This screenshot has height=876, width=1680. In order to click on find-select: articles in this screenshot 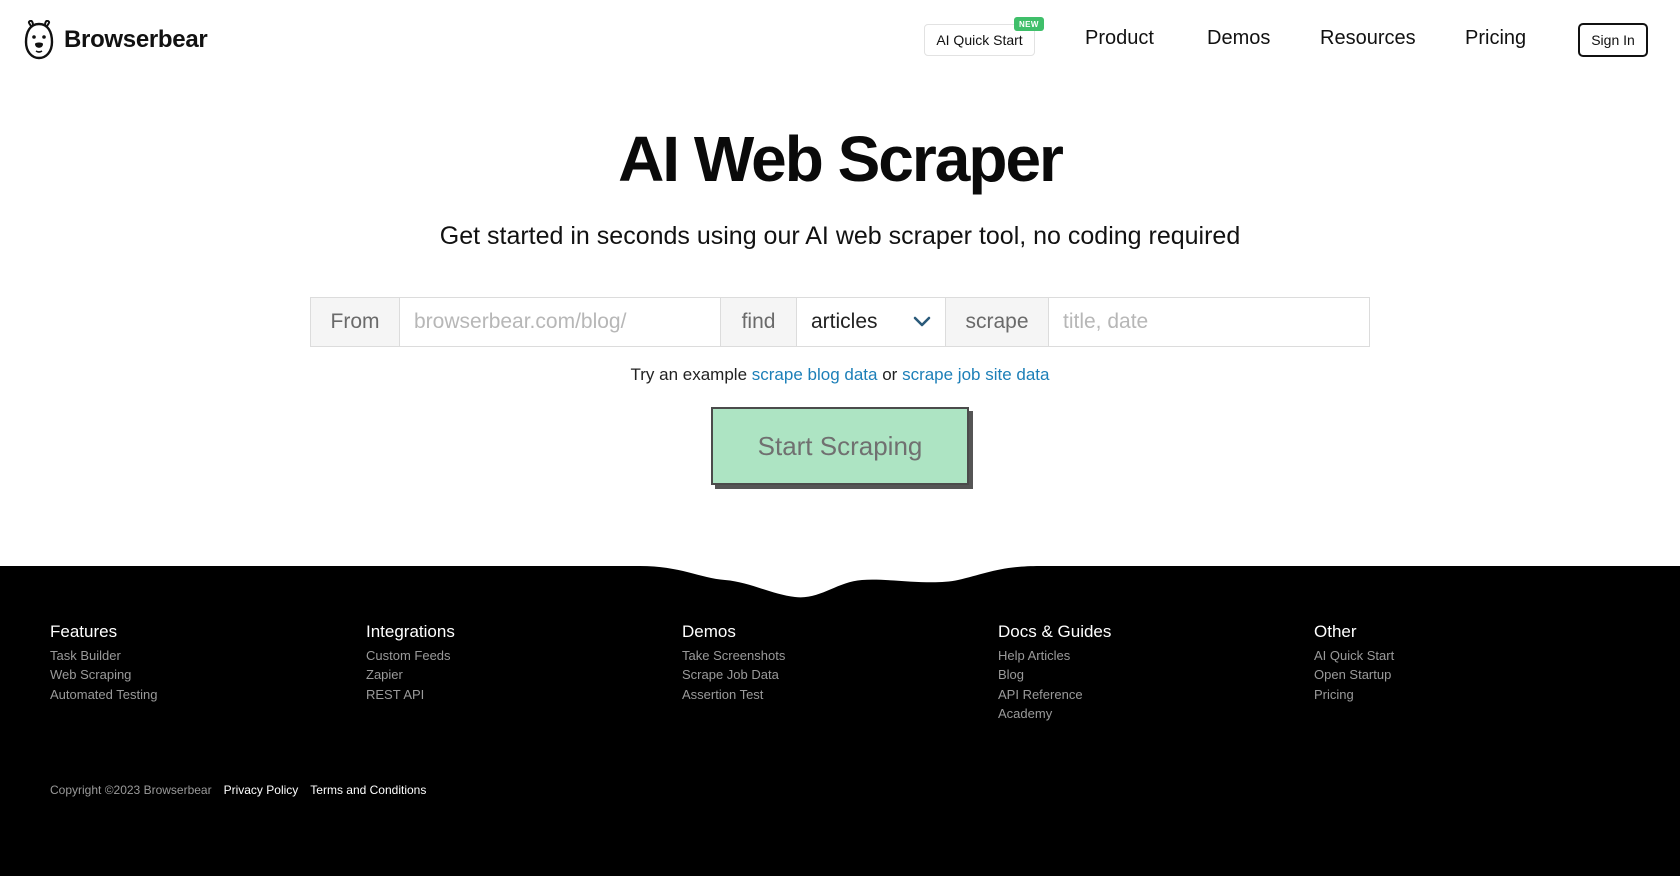, I will do `click(871, 322)`.